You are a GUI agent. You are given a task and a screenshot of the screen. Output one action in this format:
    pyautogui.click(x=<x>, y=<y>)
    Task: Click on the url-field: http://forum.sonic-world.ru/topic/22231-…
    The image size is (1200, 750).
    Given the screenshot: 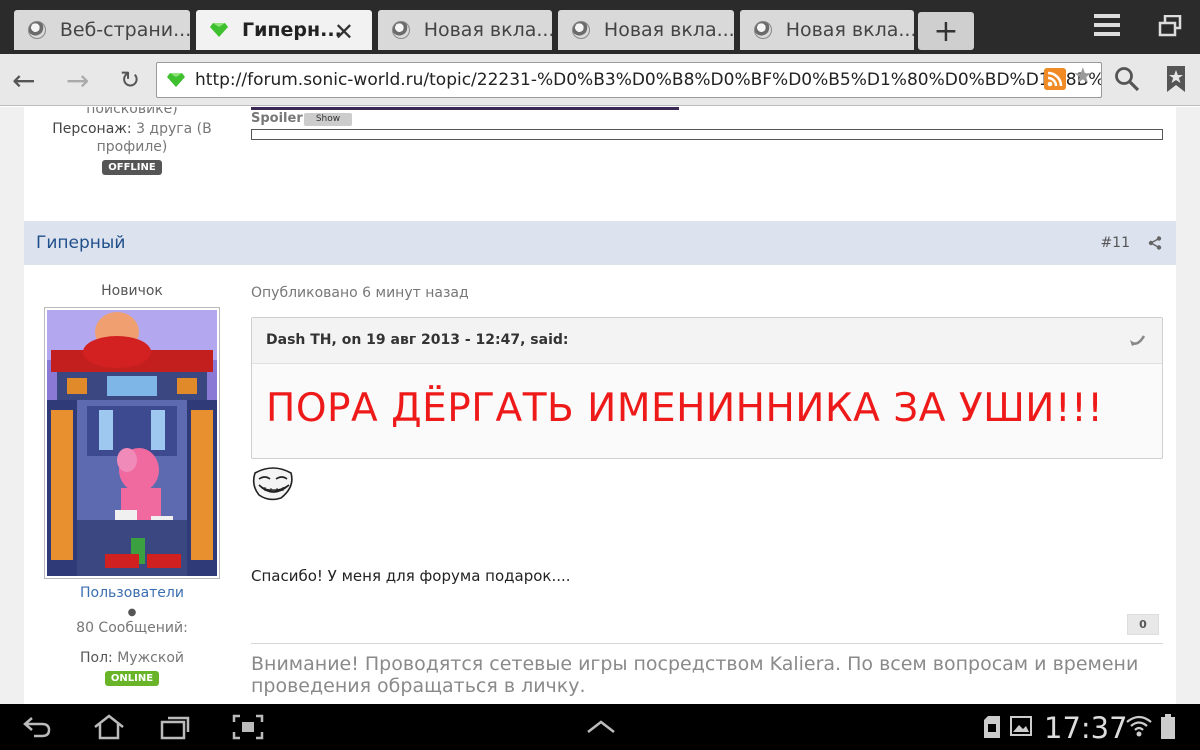 What is the action you would take?
    pyautogui.click(x=629, y=80)
    